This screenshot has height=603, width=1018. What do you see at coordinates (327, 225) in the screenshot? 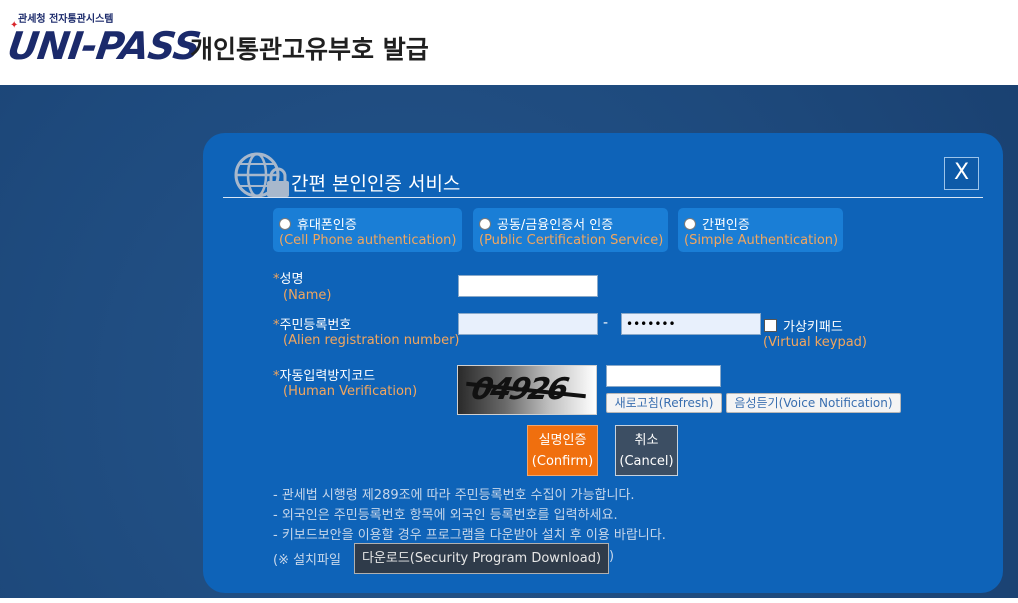
I see `auth-option-label: 휴대폰인증` at bounding box center [327, 225].